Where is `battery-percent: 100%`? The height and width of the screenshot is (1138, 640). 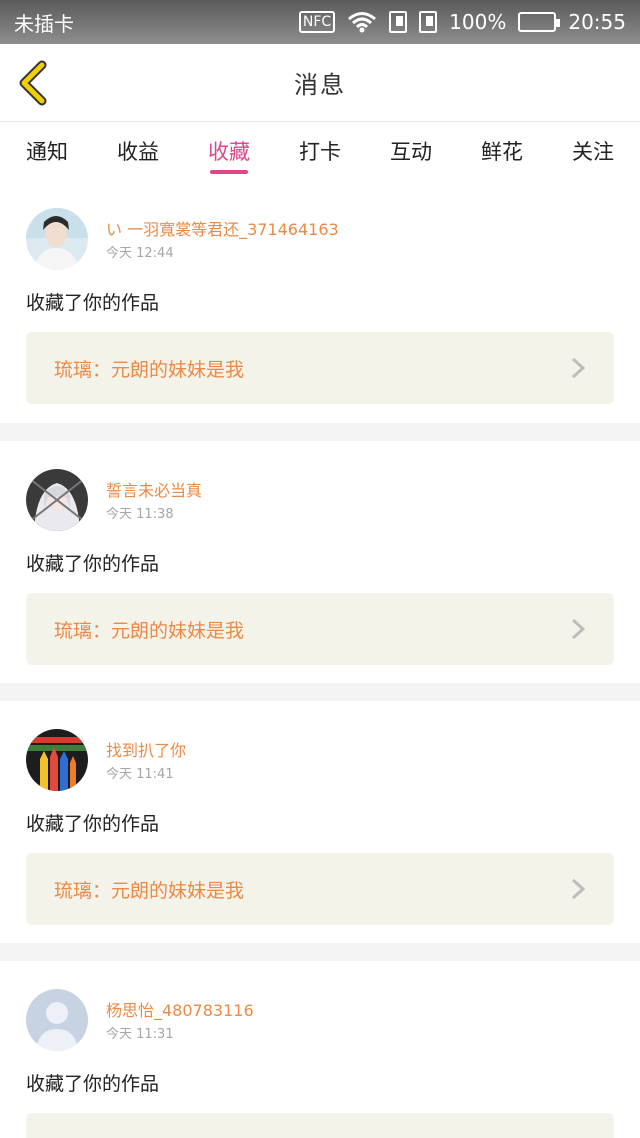
battery-percent: 100% is located at coordinates (478, 22).